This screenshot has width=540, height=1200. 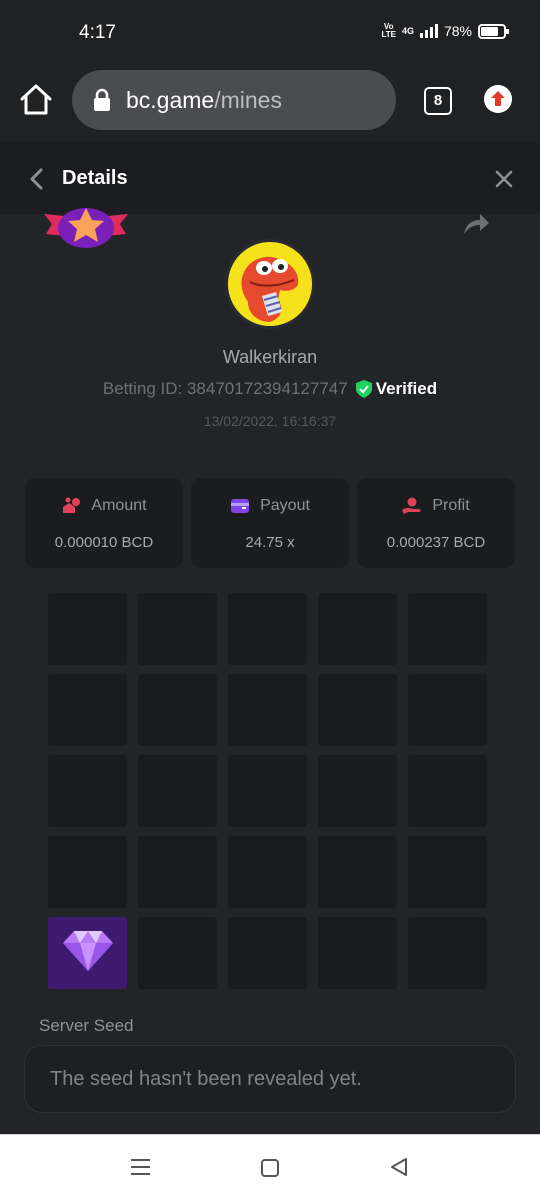 I want to click on home-nav-icon, so click(x=270, y=1168).